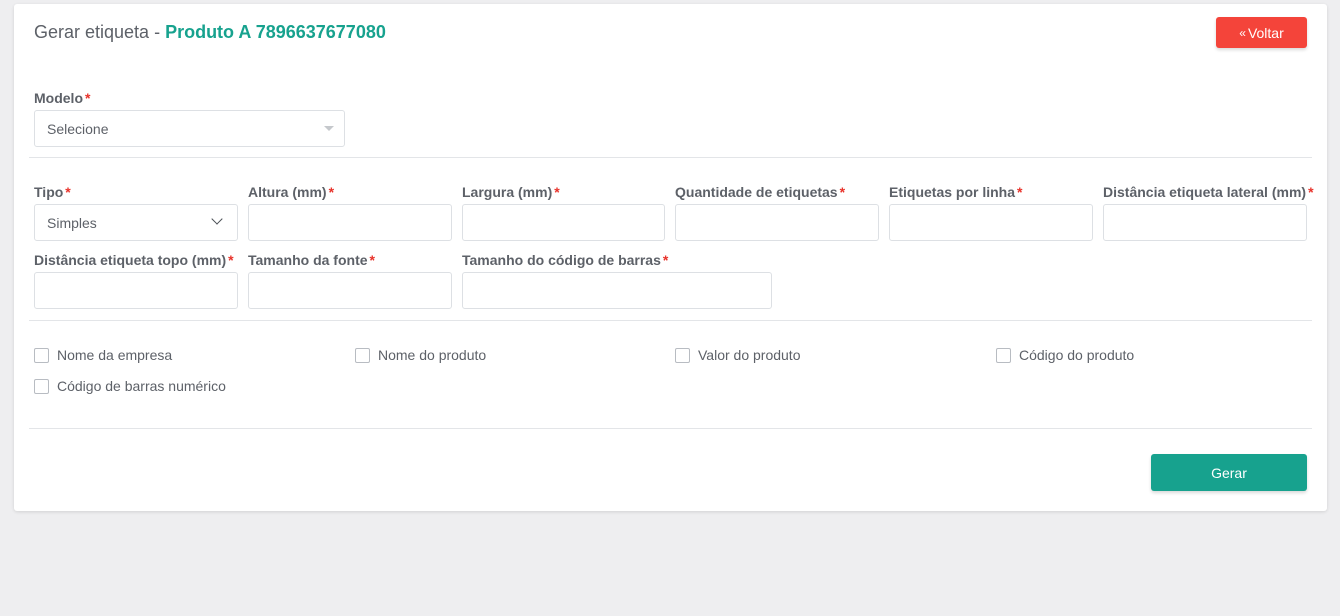 Image resolution: width=1340 pixels, height=616 pixels. What do you see at coordinates (1208, 192) in the screenshot?
I see `distancia-lateral-label: Distância etiqueta lateral (mm) *` at bounding box center [1208, 192].